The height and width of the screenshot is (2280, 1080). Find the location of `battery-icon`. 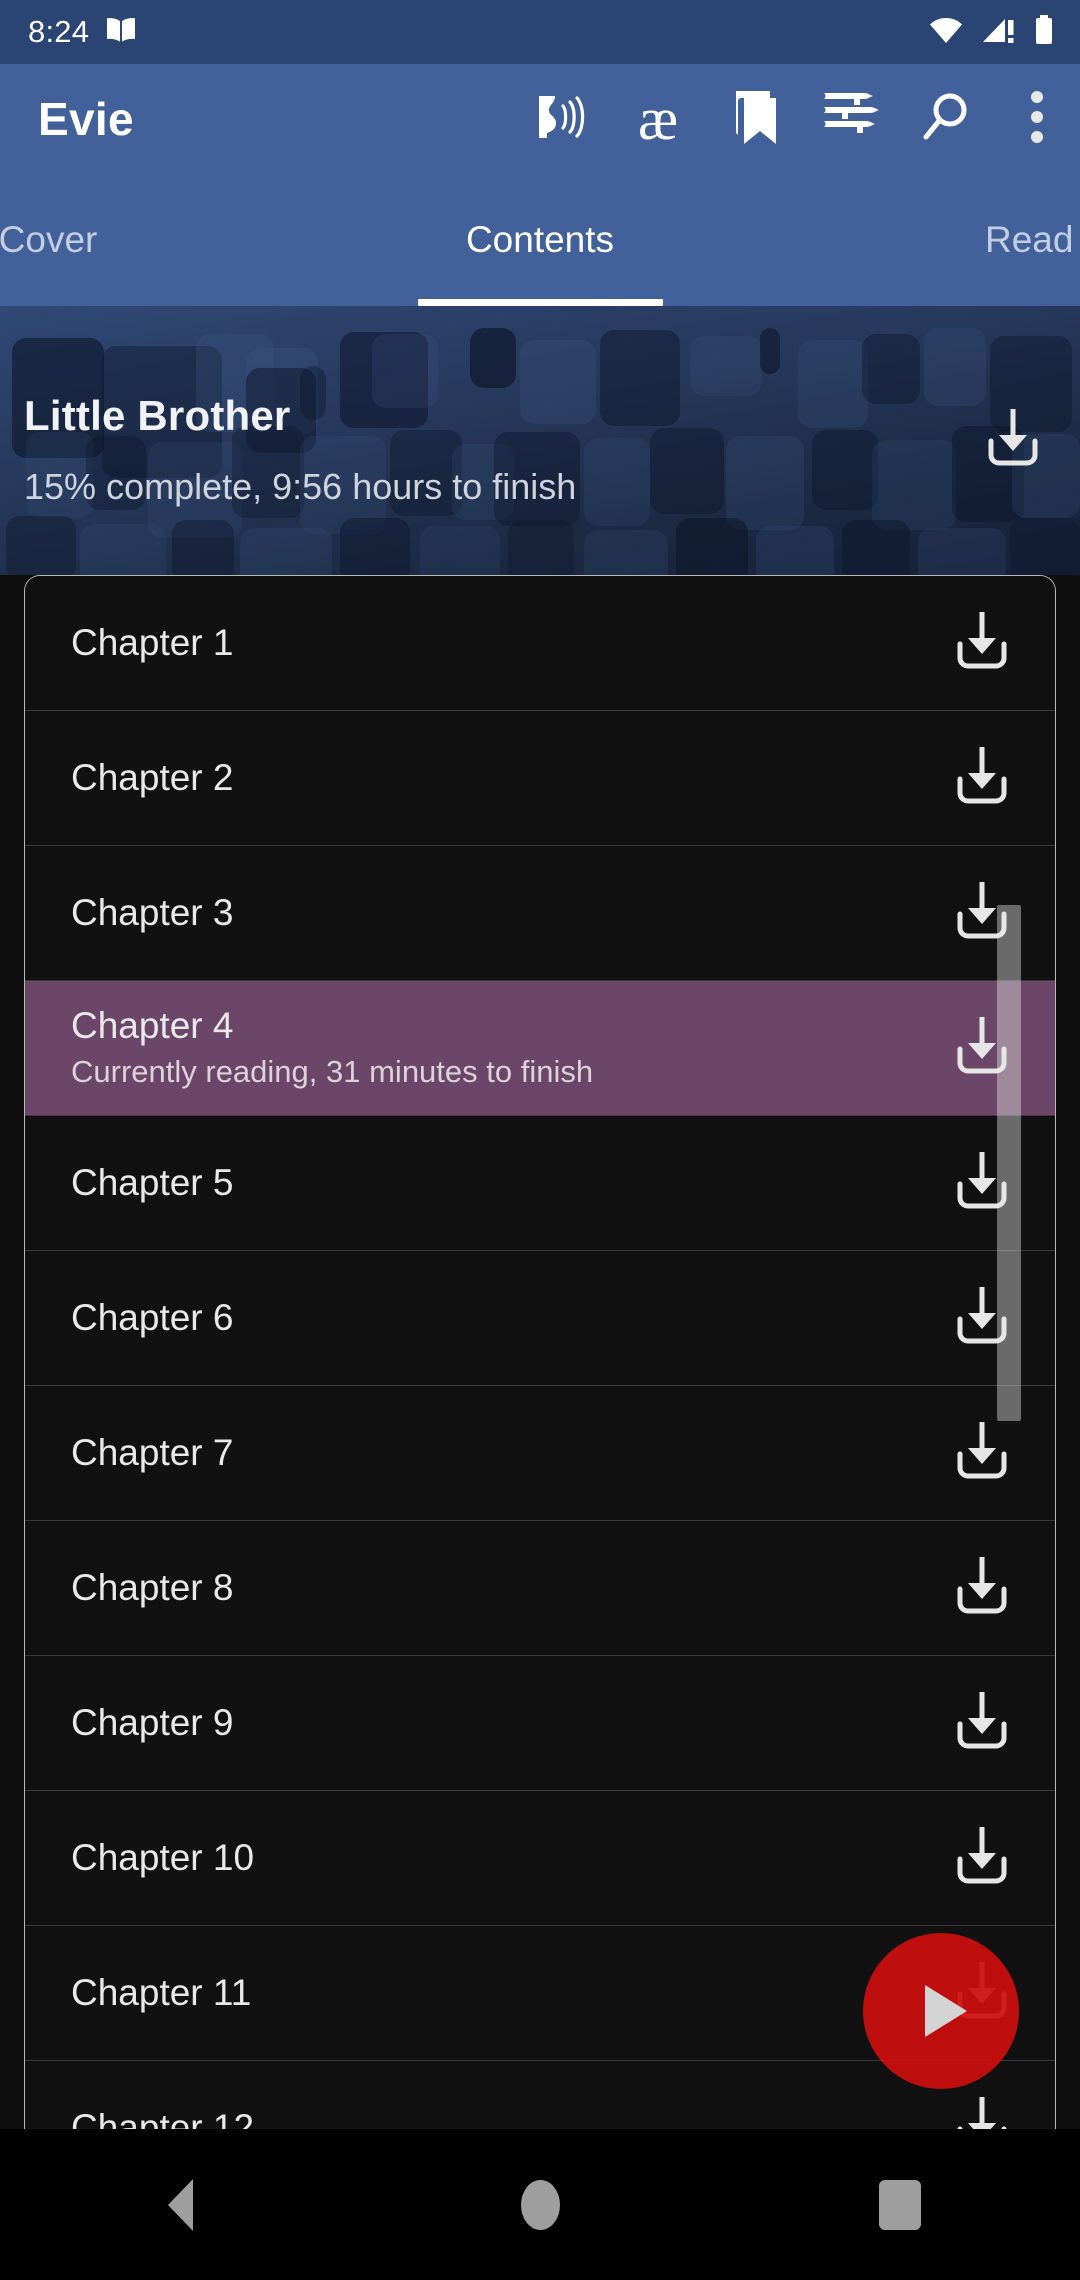

battery-icon is located at coordinates (1044, 32).